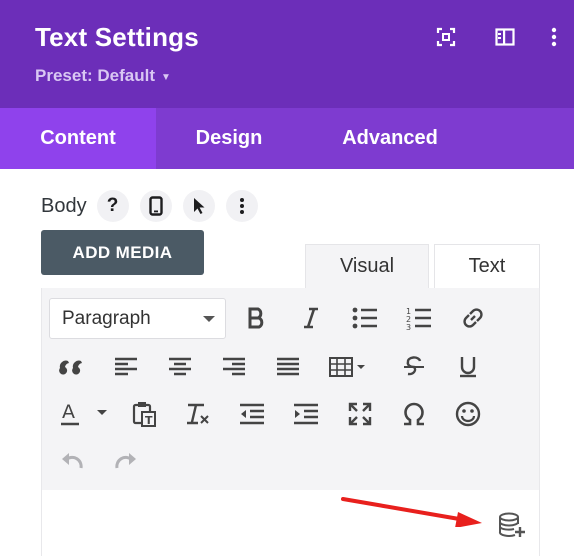  Describe the element at coordinates (468, 367) in the screenshot. I see `underline-icon` at that location.